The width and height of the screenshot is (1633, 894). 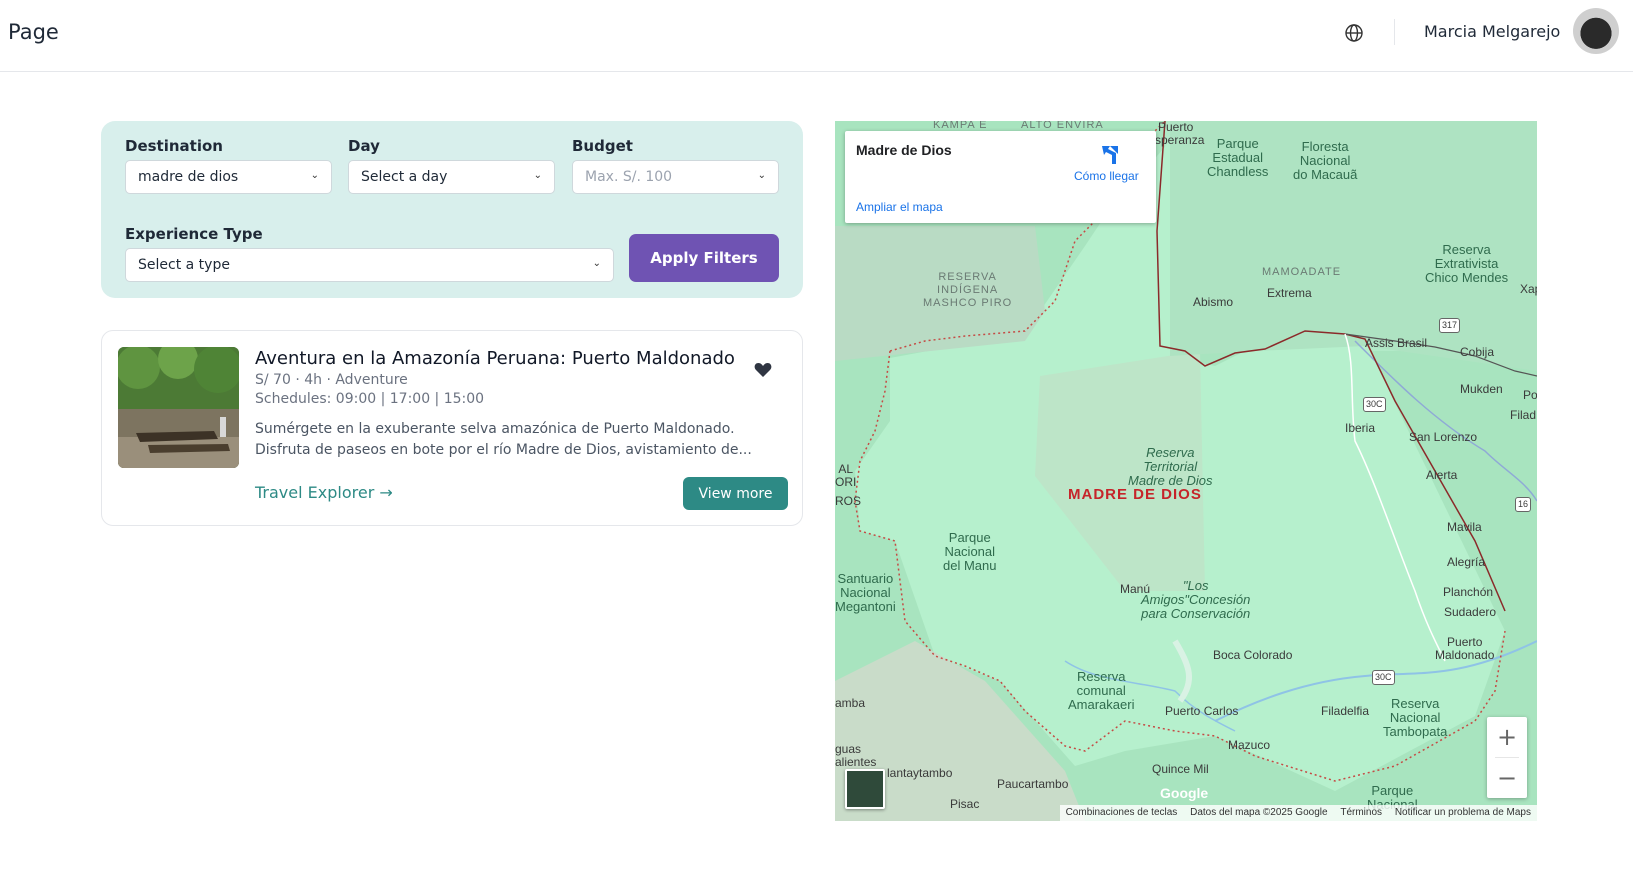 I want to click on map-label: Assis Brasil, so click(x=1396, y=343).